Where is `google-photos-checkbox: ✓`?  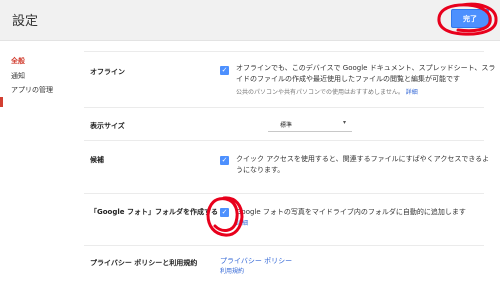 google-photos-checkbox: ✓ is located at coordinates (224, 212).